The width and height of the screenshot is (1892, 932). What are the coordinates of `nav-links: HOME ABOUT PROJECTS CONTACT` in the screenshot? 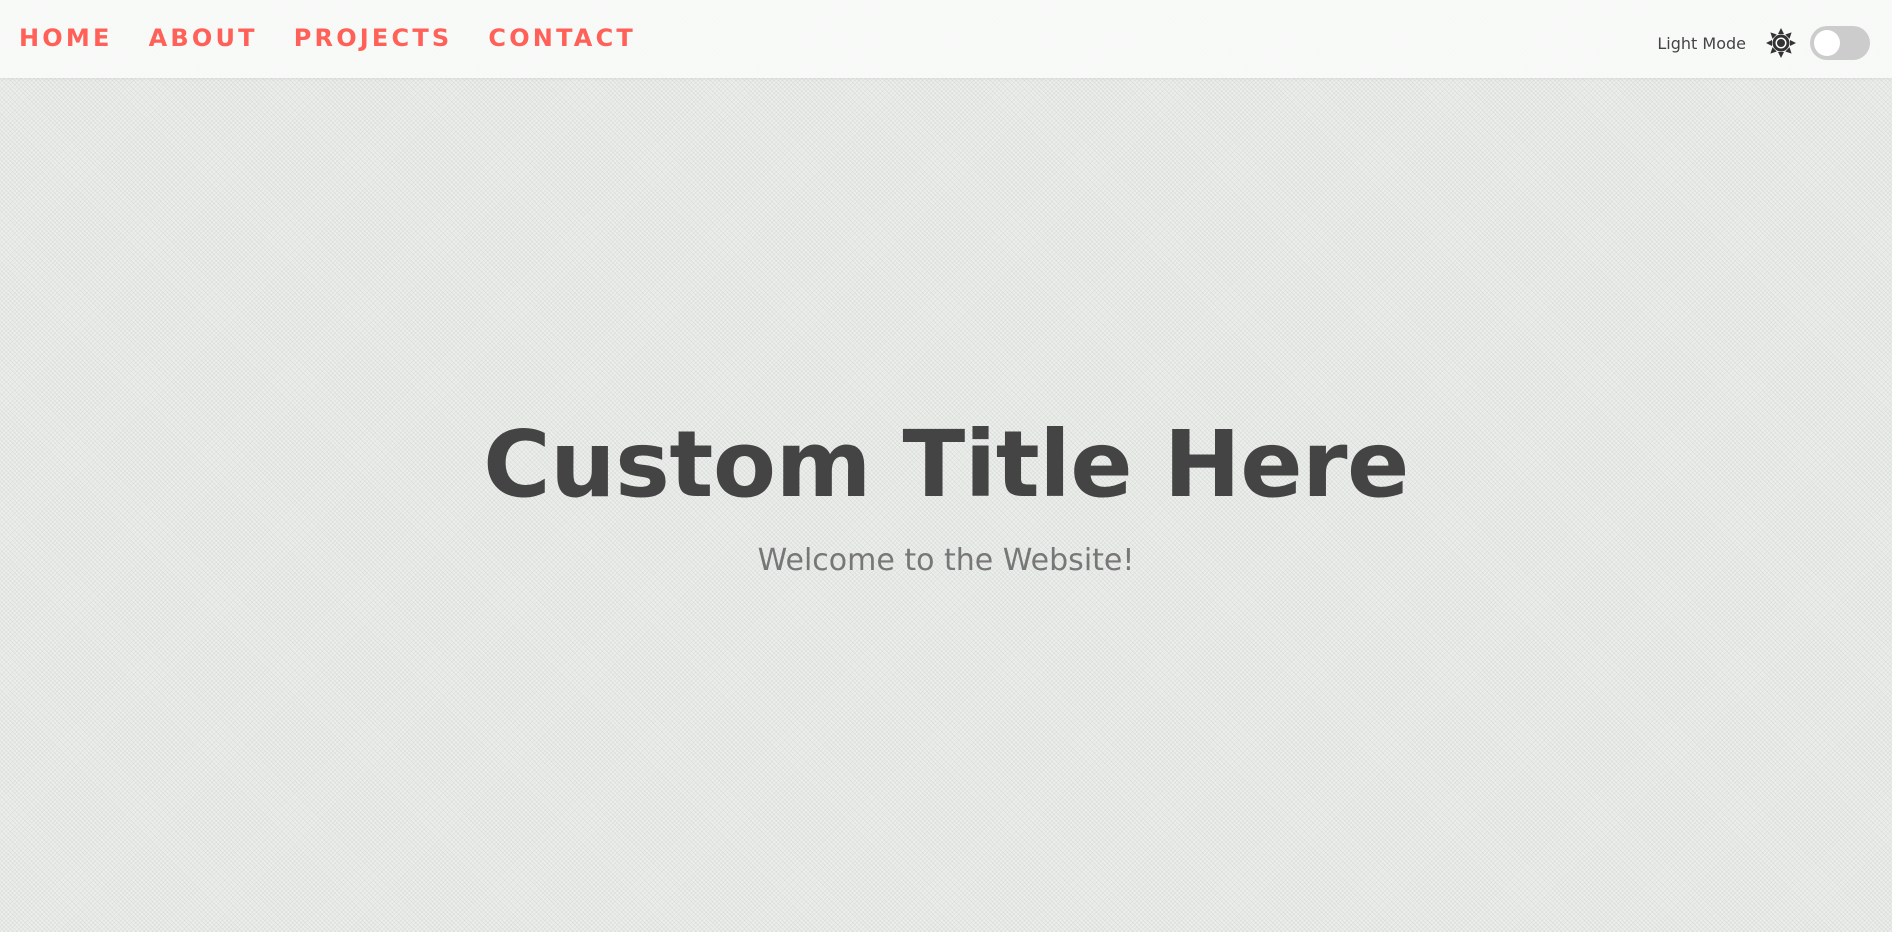 It's located at (327, 38).